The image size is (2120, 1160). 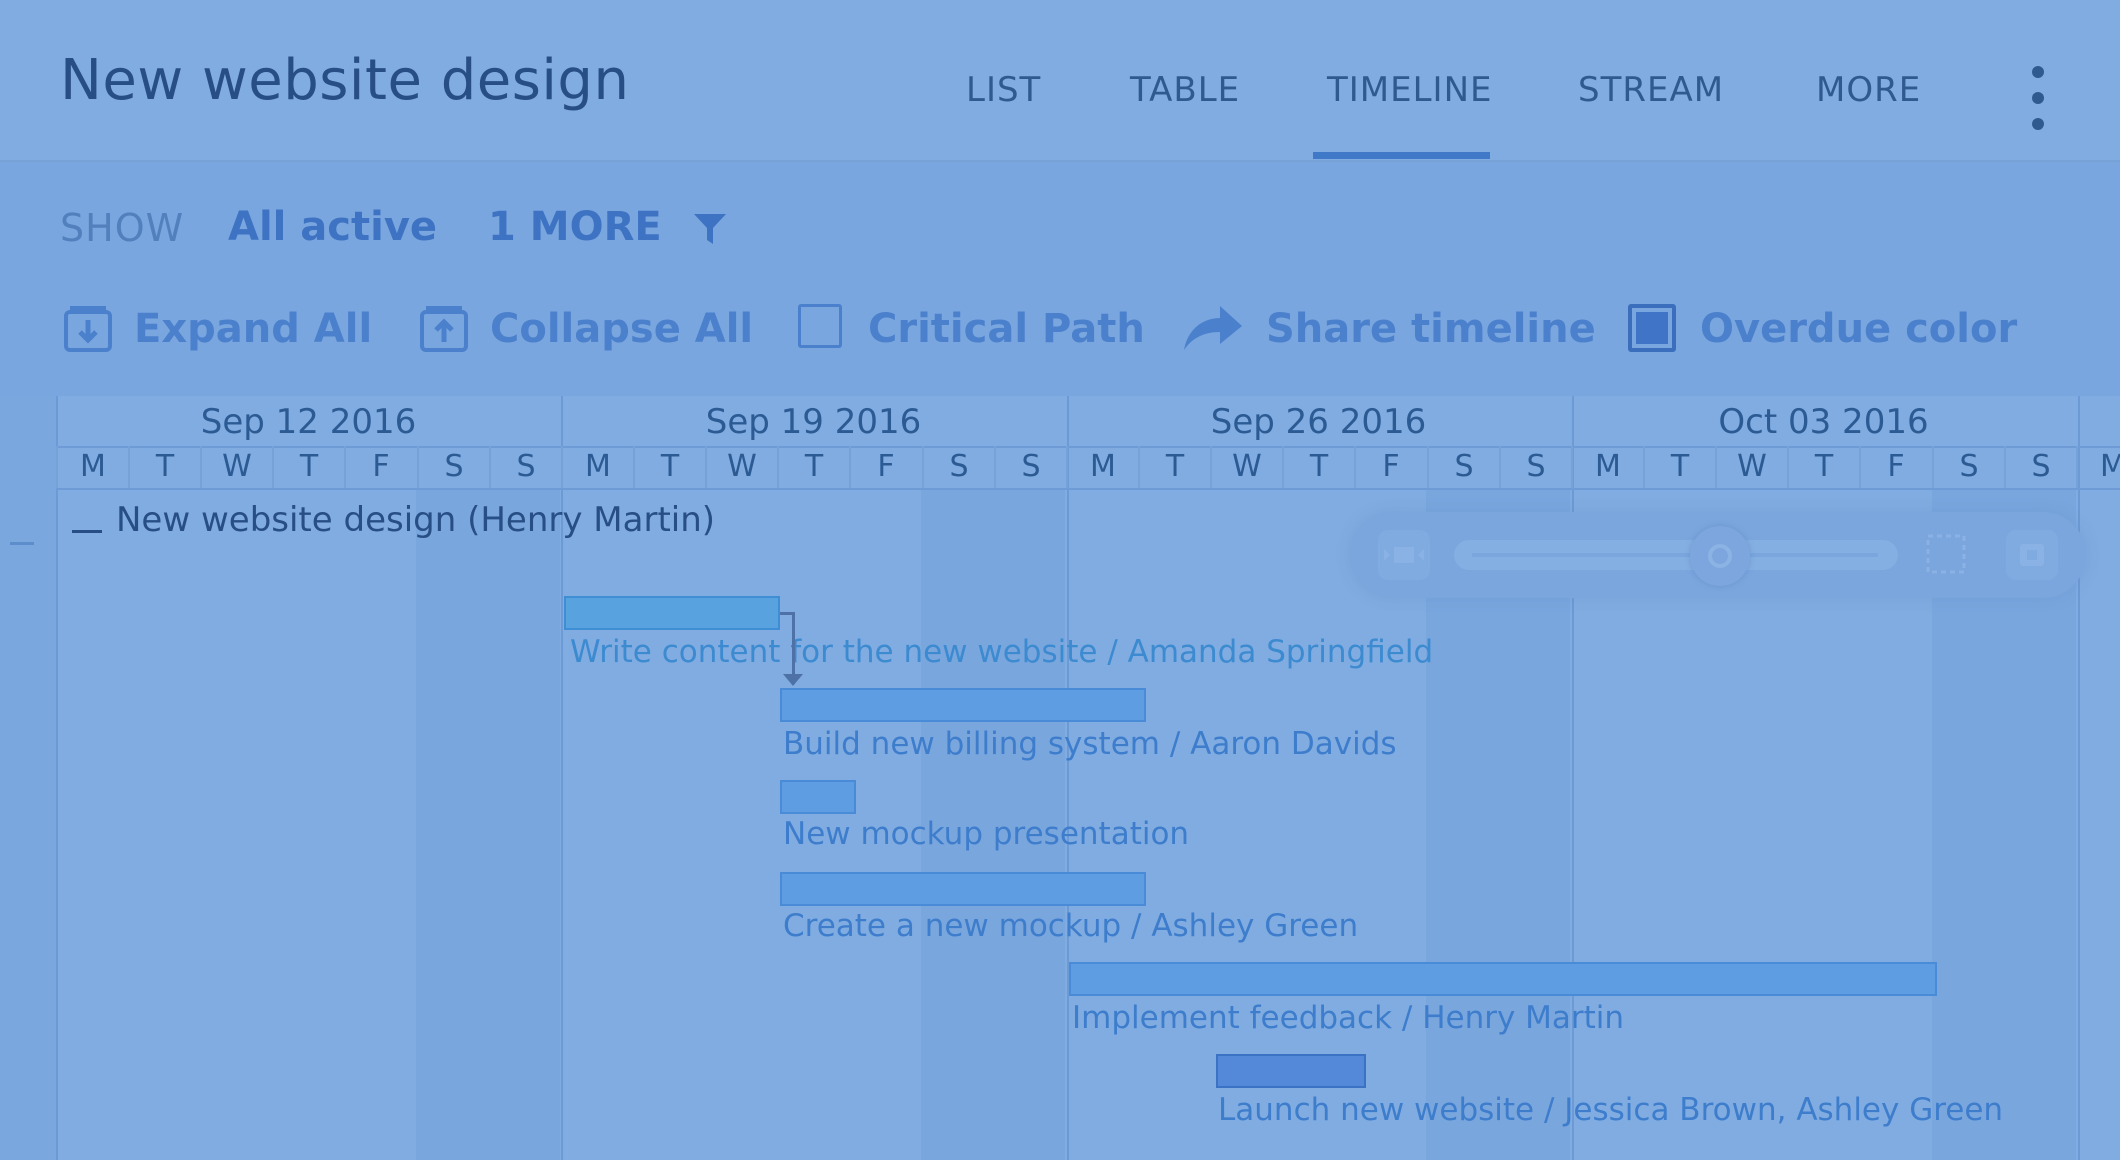 What do you see at coordinates (29, 778) in the screenshot?
I see `timeline-gutter` at bounding box center [29, 778].